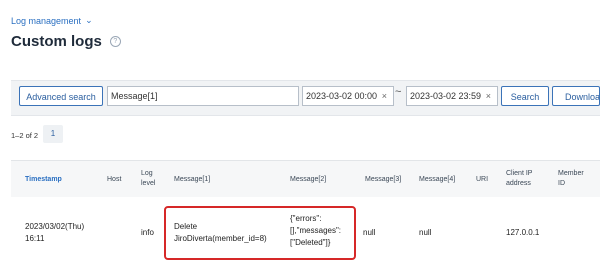 Image resolution: width=600 pixels, height=271 pixels. Describe the element at coordinates (519, 173) in the screenshot. I see `col-header-client-ip-line1: Client IP` at that location.